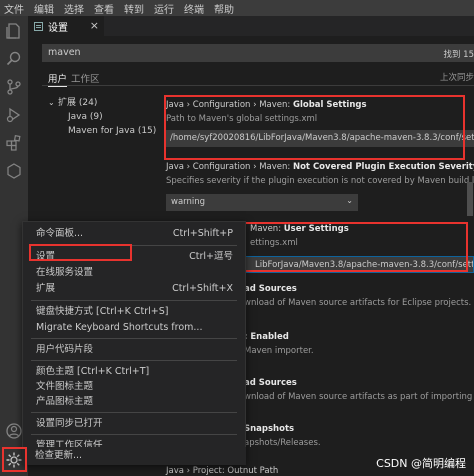  I want to click on menu-view: 查看, so click(104, 8).